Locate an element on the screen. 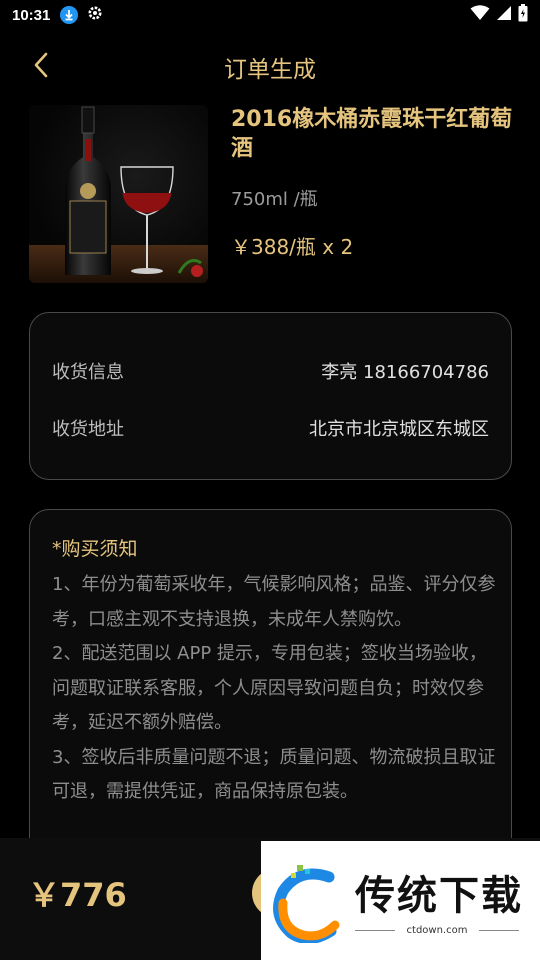 The image size is (540, 960). total-price: ￥776 is located at coordinates (77, 895).